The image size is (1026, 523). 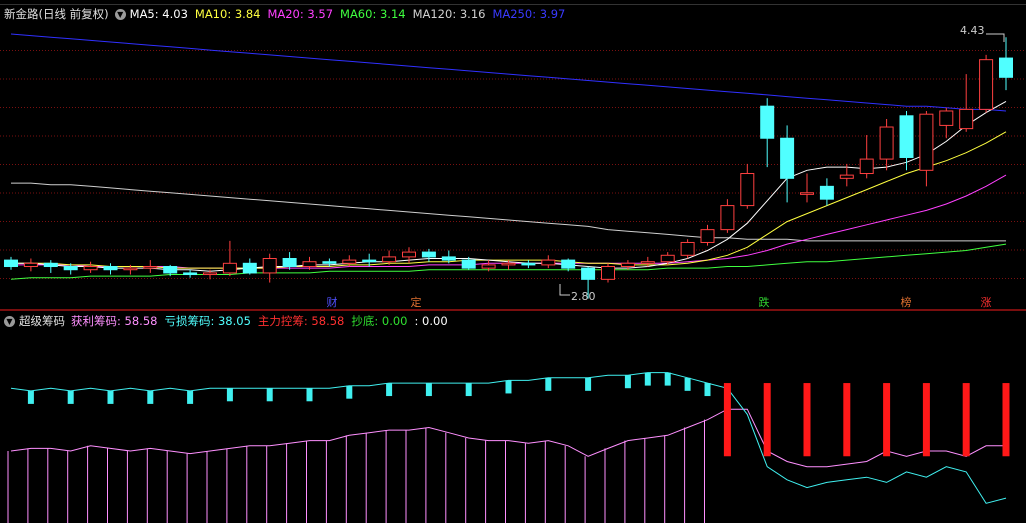 I want to click on low-pointer, so click(x=564, y=290).